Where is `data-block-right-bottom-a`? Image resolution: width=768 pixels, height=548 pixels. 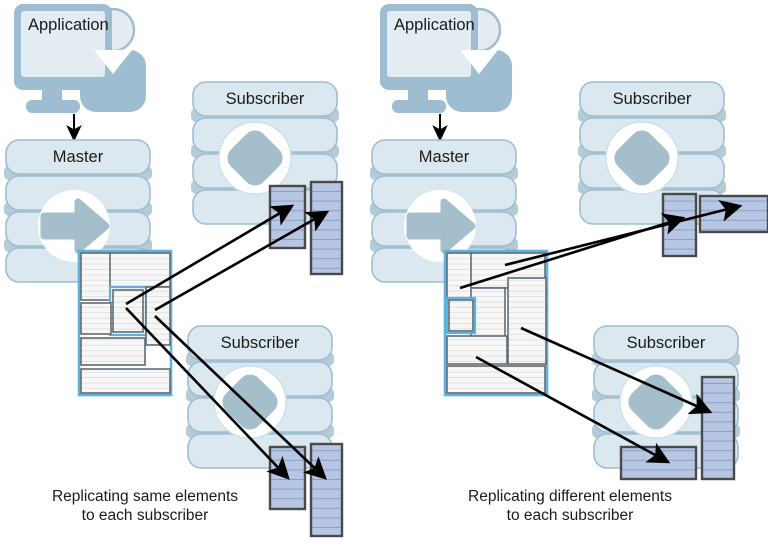
data-block-right-bottom-a is located at coordinates (718, 428).